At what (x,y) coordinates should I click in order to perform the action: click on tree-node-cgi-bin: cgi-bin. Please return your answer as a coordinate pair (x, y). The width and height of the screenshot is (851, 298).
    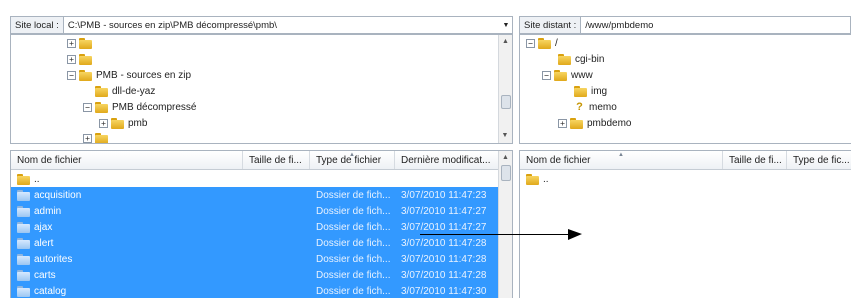
    Looking at the image, I should click on (581, 59).